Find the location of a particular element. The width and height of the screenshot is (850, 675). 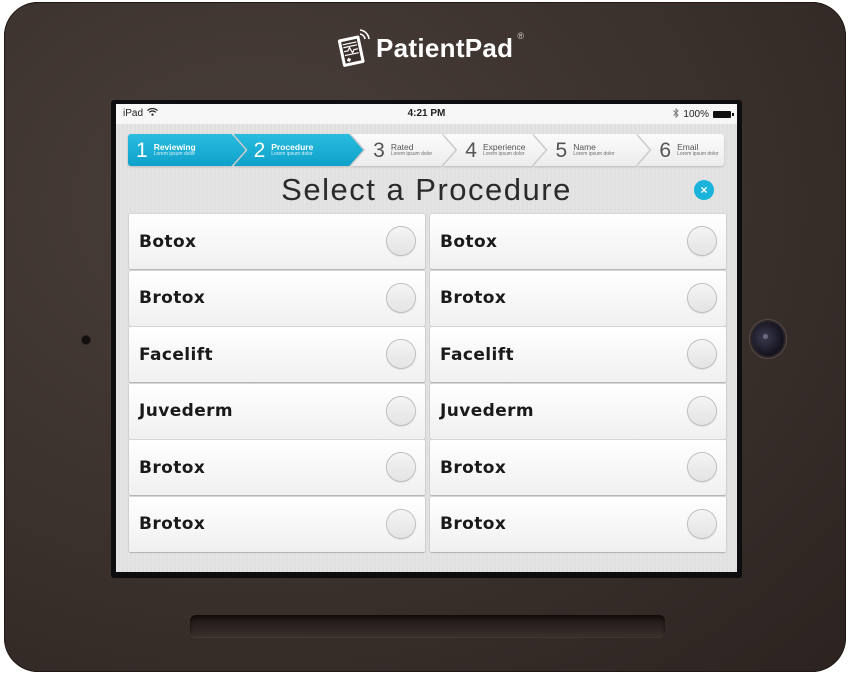

step-number: 3 is located at coordinates (379, 150).